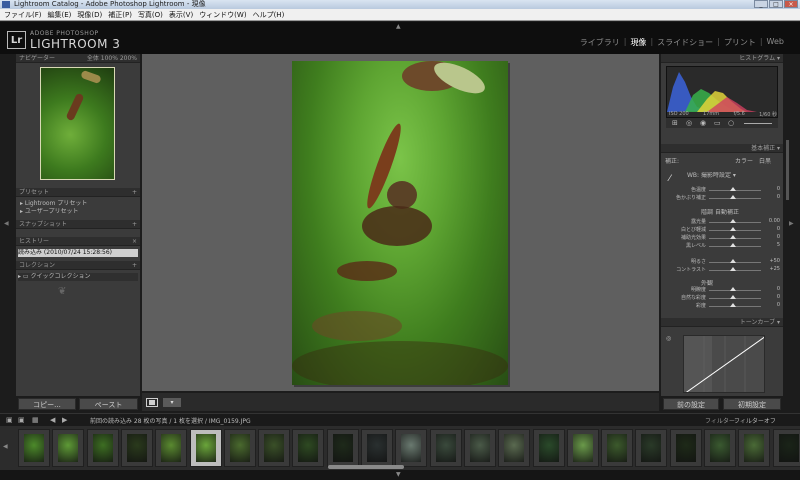 The width and height of the screenshot is (800, 480). What do you see at coordinates (152, 402) in the screenshot?
I see `loupe-view-button` at bounding box center [152, 402].